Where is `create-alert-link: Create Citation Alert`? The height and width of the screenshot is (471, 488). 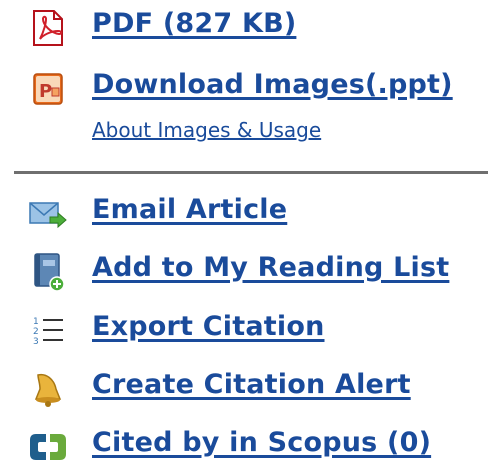
create-alert-link: Create Citation Alert is located at coordinates (251, 384).